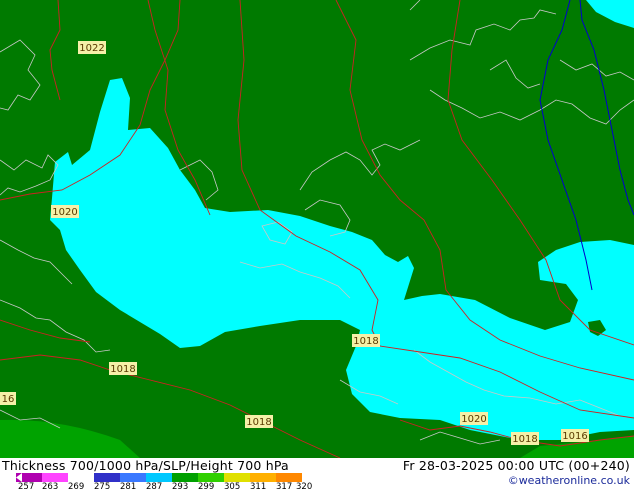  I want to click on pressure-label-1020-west: 1020, so click(65, 211).